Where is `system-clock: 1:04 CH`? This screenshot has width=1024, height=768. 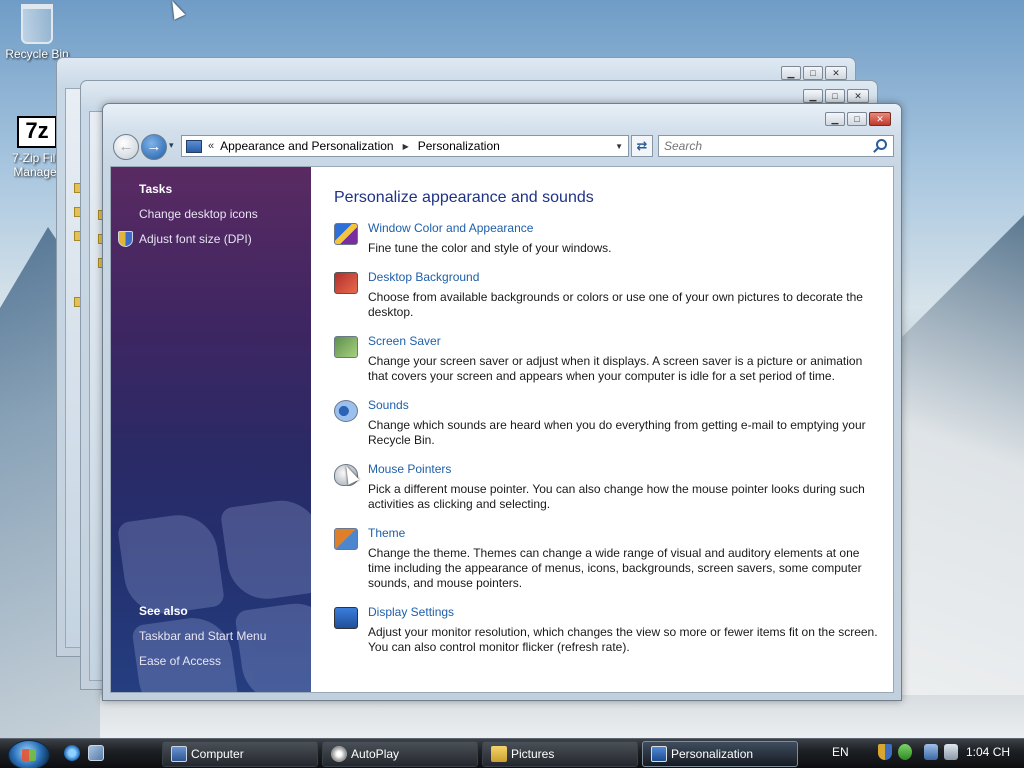
system-clock: 1:04 CH is located at coordinates (988, 752).